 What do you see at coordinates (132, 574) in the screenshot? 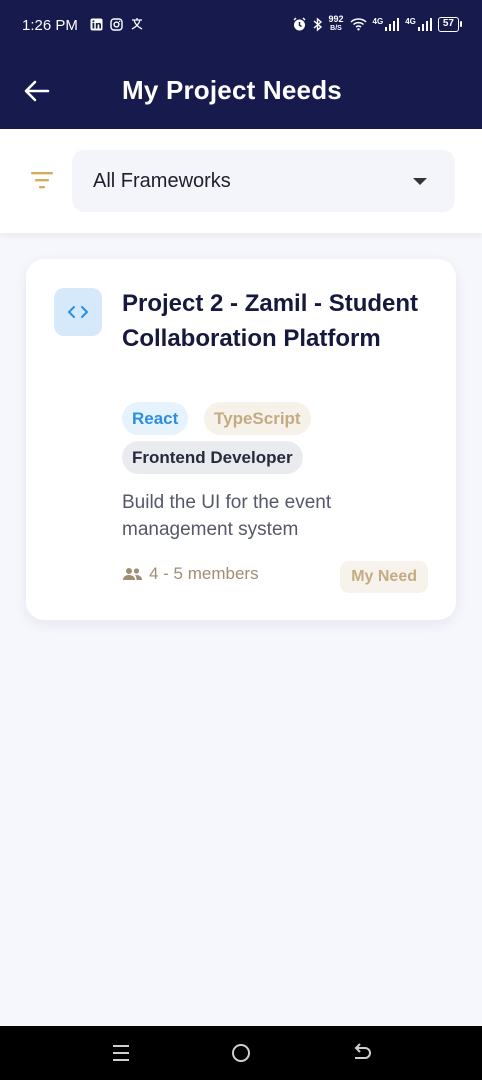
I see `group-icon` at bounding box center [132, 574].